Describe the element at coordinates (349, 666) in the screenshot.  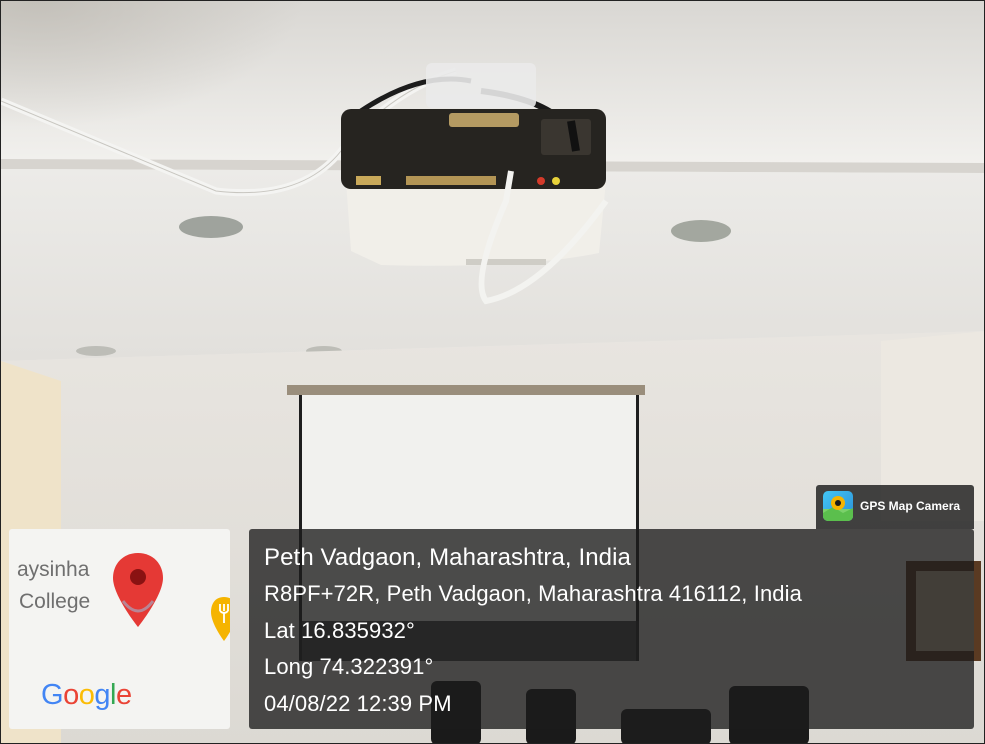
I see `longitude-text: Long 74.322391°` at that location.